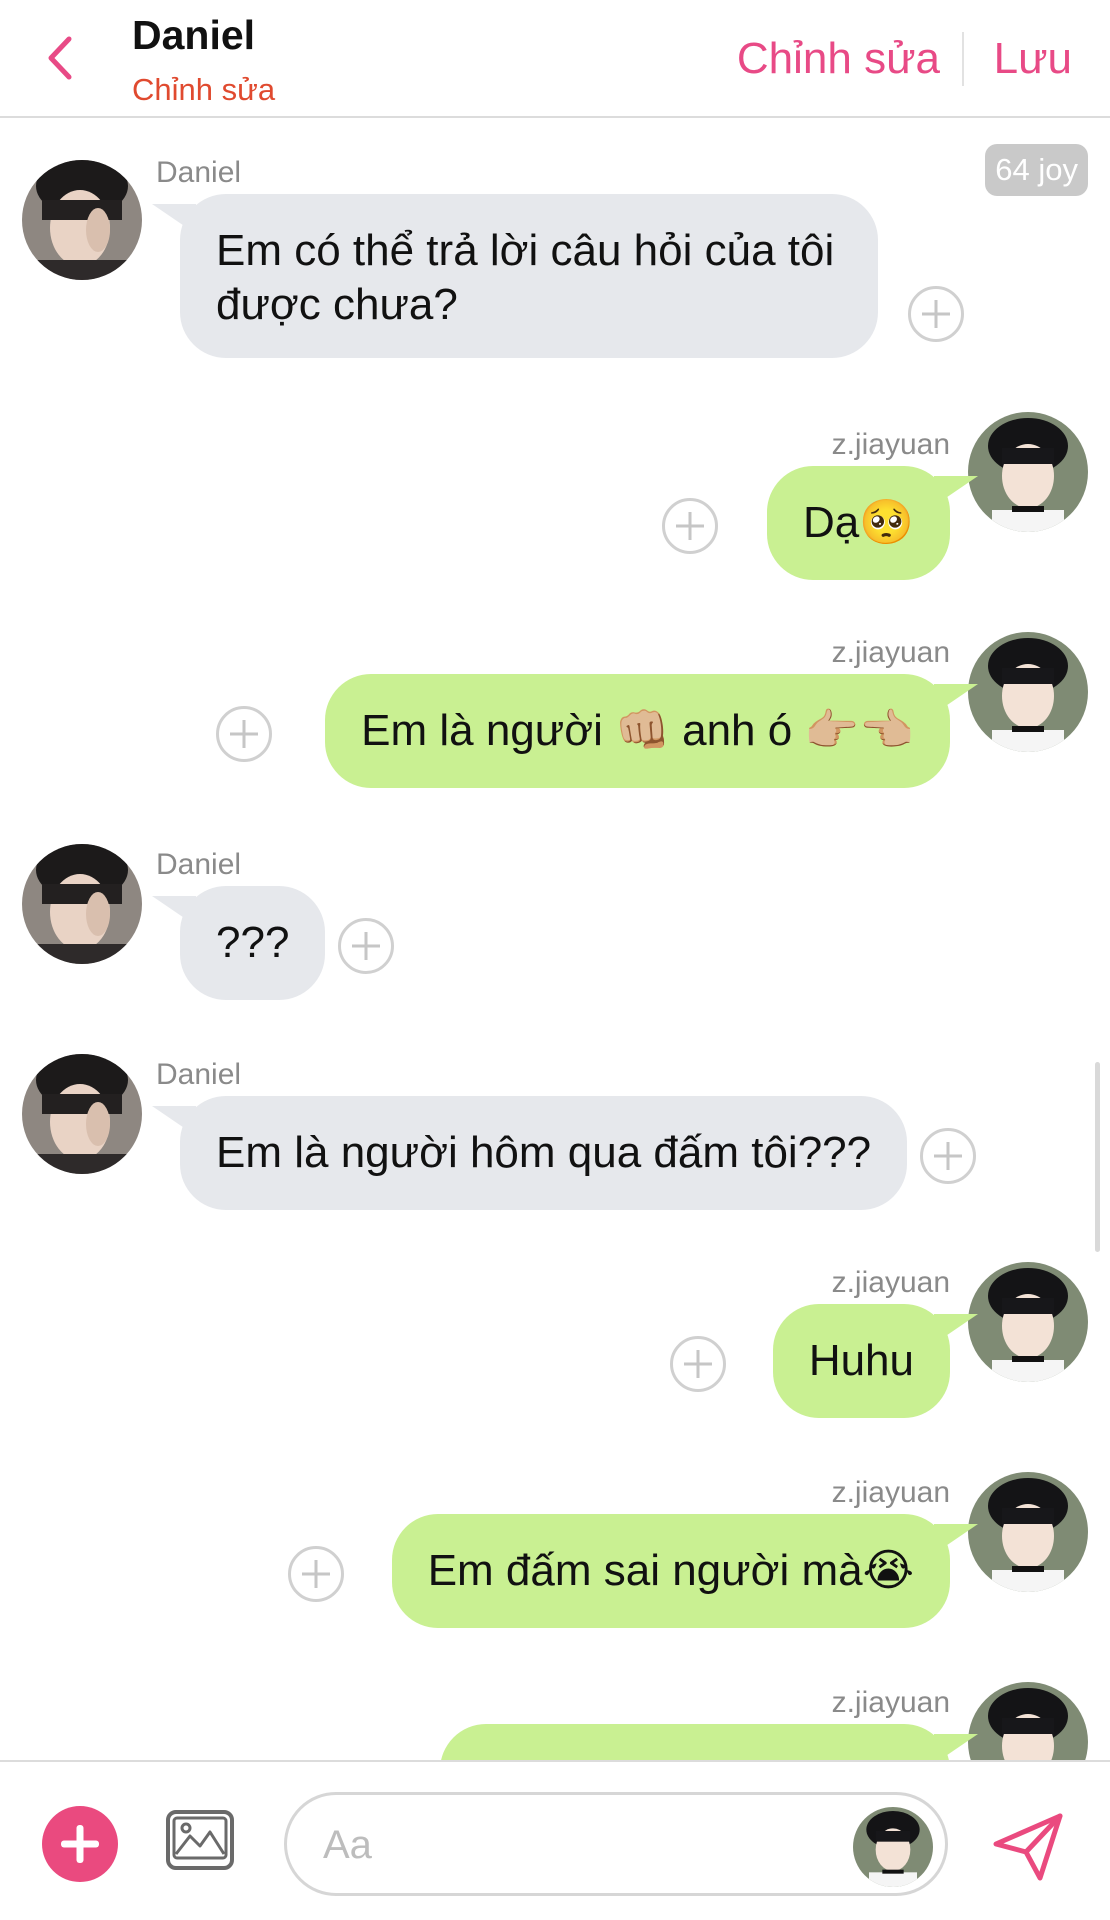 The height and width of the screenshot is (1920, 1110). Describe the element at coordinates (544, 1153) in the screenshot. I see `message-bubble: Em là người hôm qua đấm tôi???` at that location.